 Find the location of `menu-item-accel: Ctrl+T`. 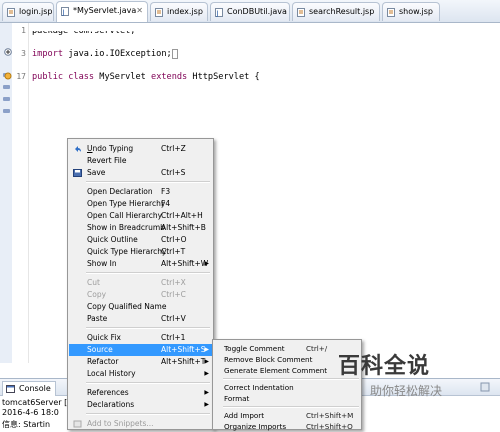

menu-item-accel: Ctrl+T is located at coordinates (173, 251).